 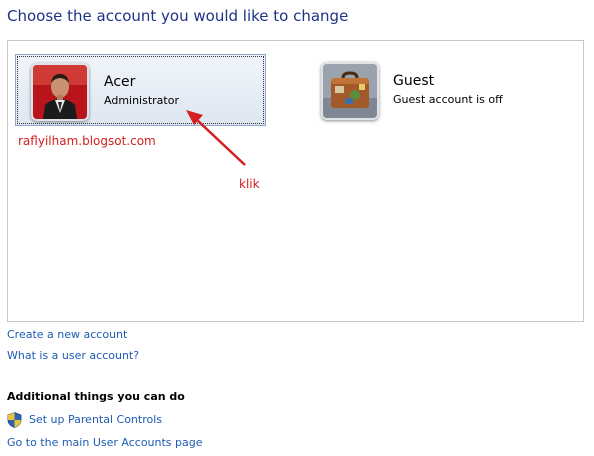 I want to click on parental-controls-link: Set up Parental Controls, so click(x=95, y=419).